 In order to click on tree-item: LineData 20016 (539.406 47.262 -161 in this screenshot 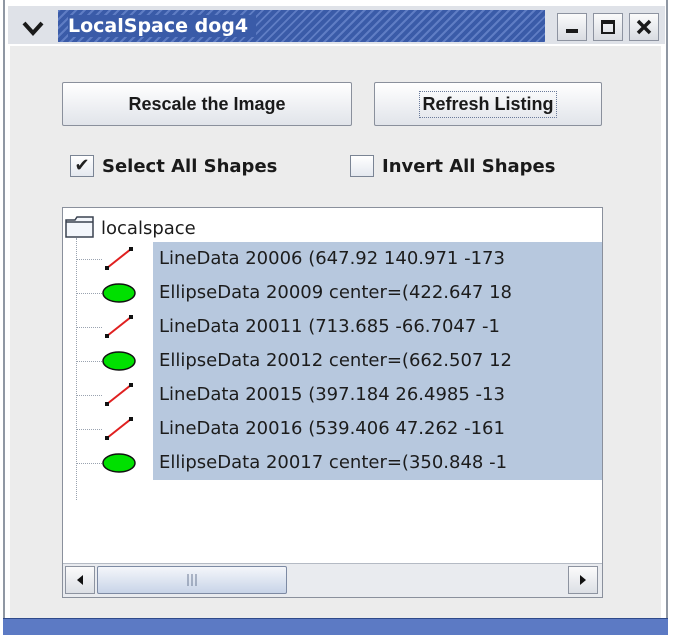, I will do `click(332, 429)`.